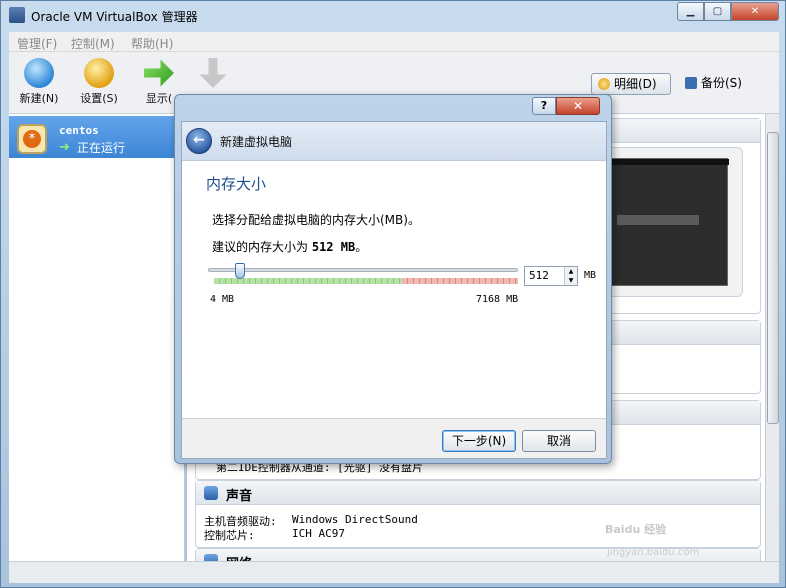  Describe the element at coordinates (570, 271) in the screenshot. I see `spin-up-icon: ▲` at that location.